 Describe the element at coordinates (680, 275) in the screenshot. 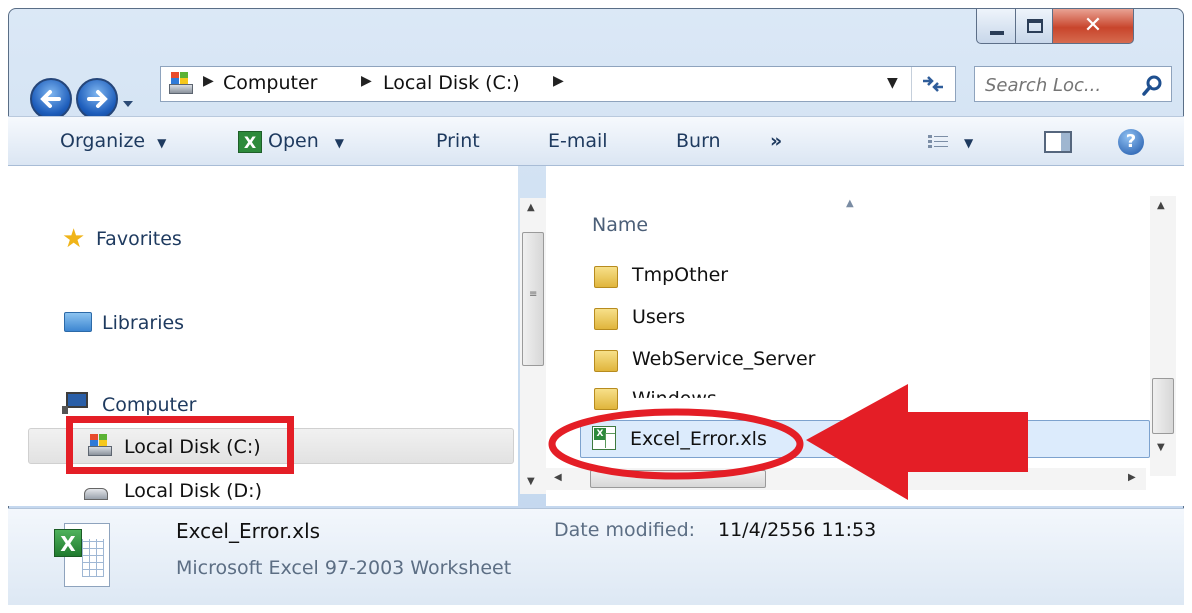

I see `file-item: TmpOther` at that location.